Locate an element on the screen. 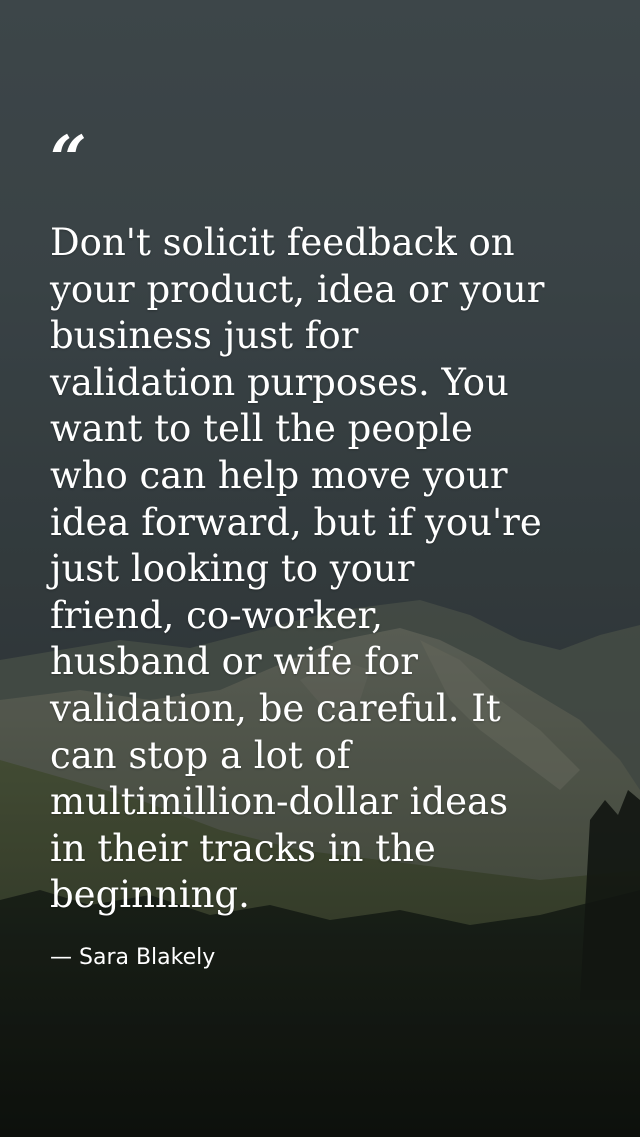  quote-mark-icon: “ is located at coordinates (68, 159).